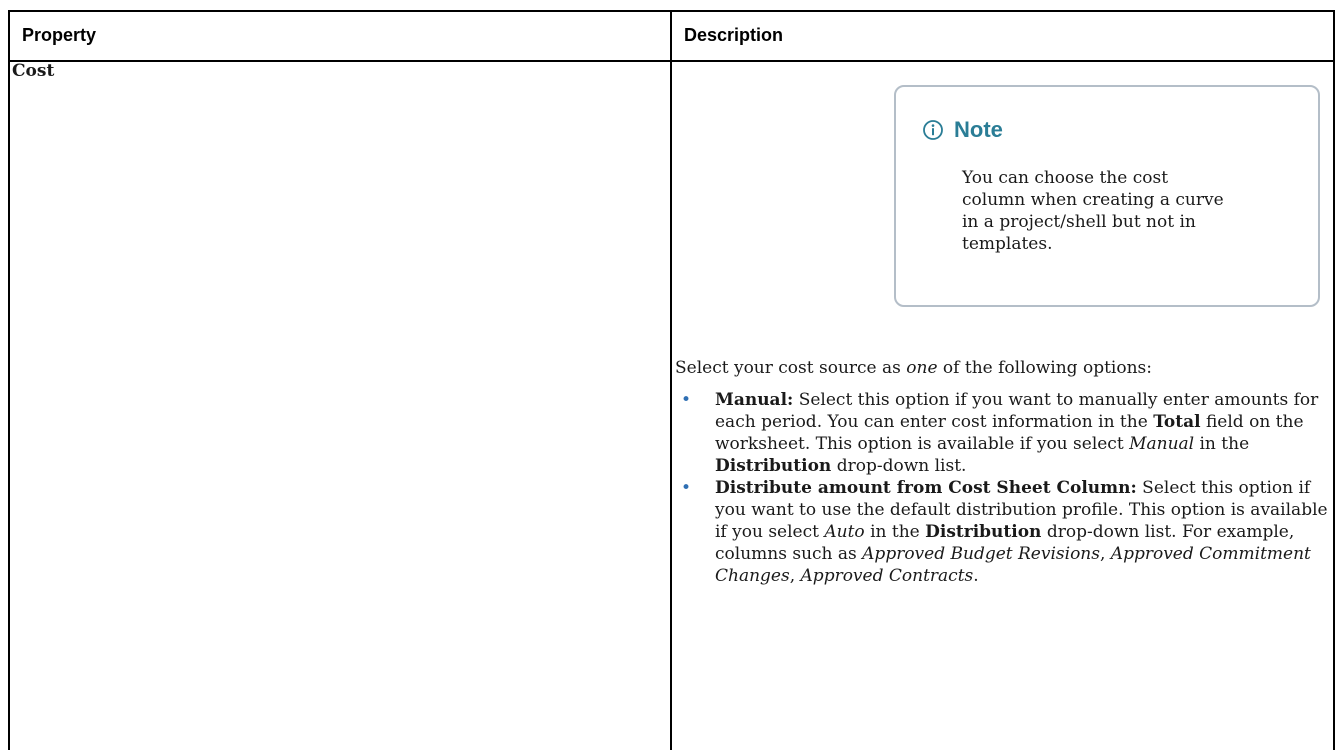  What do you see at coordinates (981, 554) in the screenshot?
I see `option-italic-term: Approved Budget Revisions` at bounding box center [981, 554].